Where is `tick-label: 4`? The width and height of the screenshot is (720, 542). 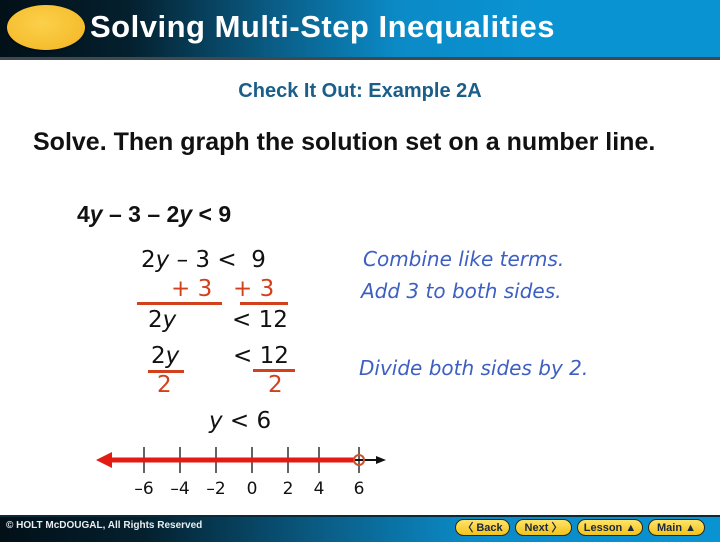 tick-label: 4 is located at coordinates (319, 489).